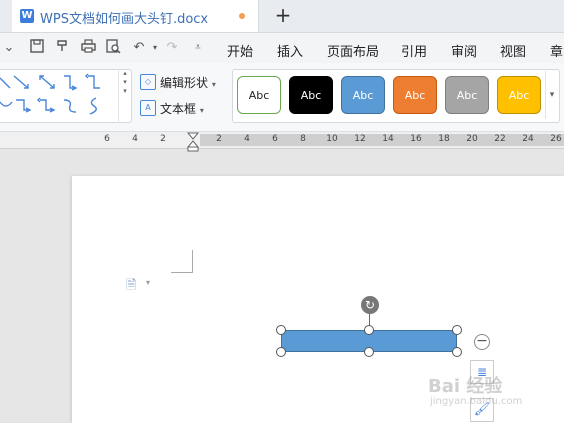 Image resolution: width=564 pixels, height=423 pixels. I want to click on redo-icon: ↷, so click(172, 48).